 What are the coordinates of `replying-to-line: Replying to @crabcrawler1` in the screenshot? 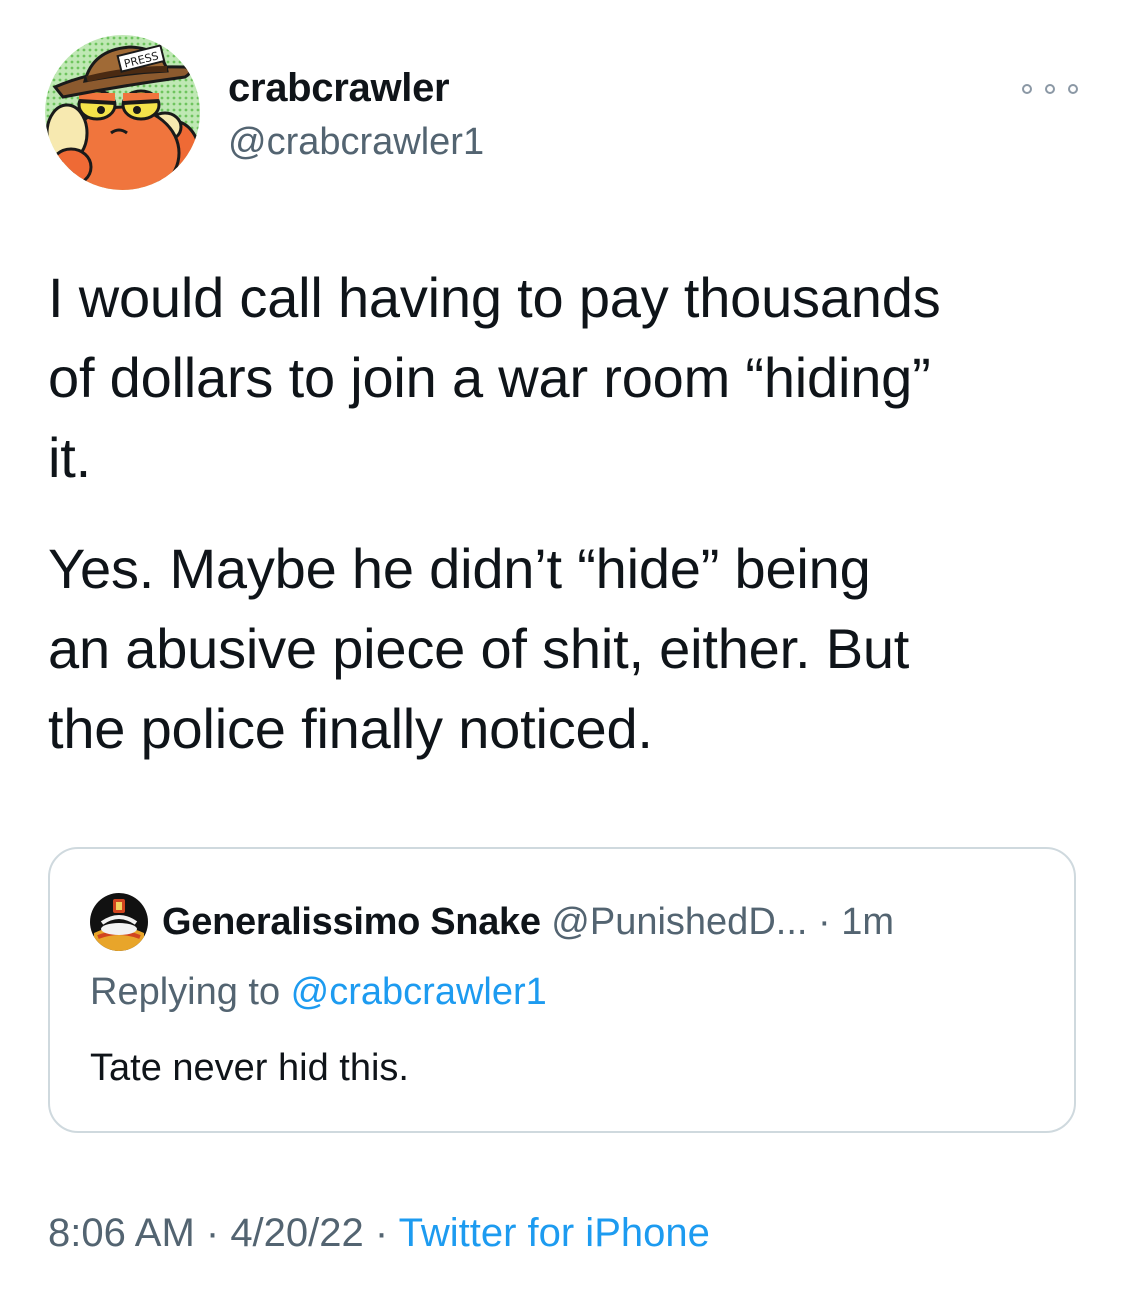 It's located at (318, 992).